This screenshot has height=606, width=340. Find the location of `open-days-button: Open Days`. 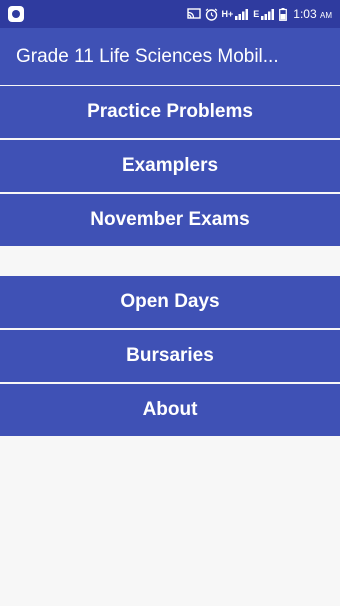

open-days-button: Open Days is located at coordinates (170, 302).